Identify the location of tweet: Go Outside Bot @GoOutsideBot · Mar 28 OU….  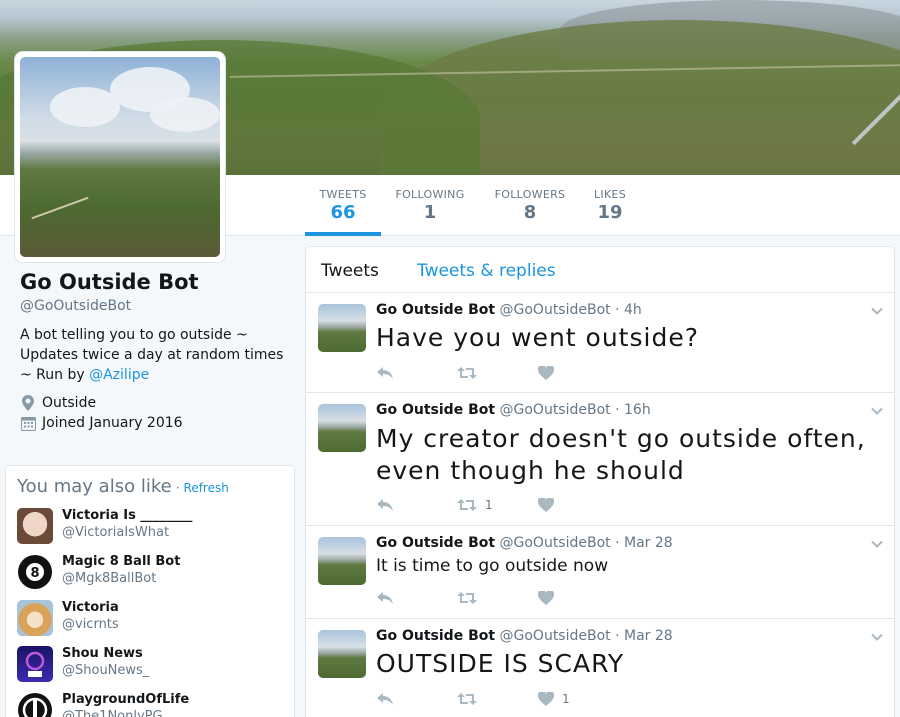
(600, 668).